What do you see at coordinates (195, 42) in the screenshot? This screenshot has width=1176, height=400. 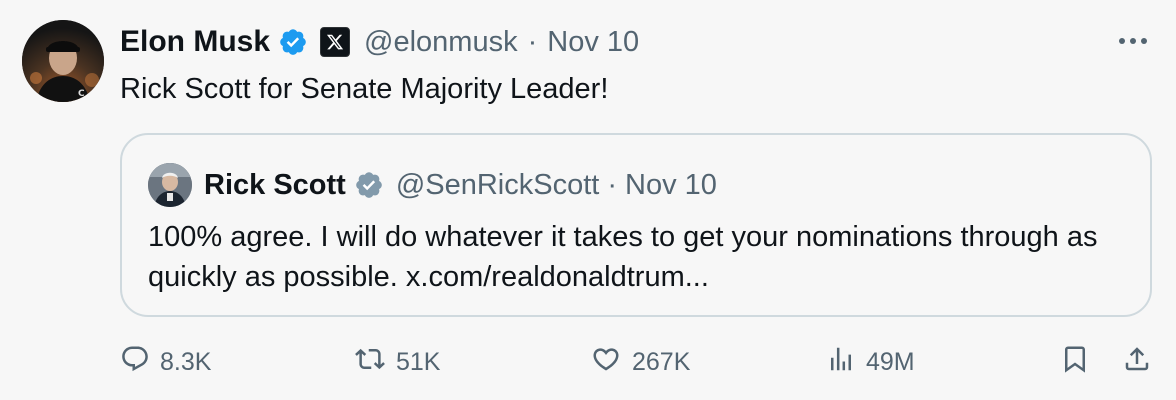 I see `author-name: Elon Musk` at bounding box center [195, 42].